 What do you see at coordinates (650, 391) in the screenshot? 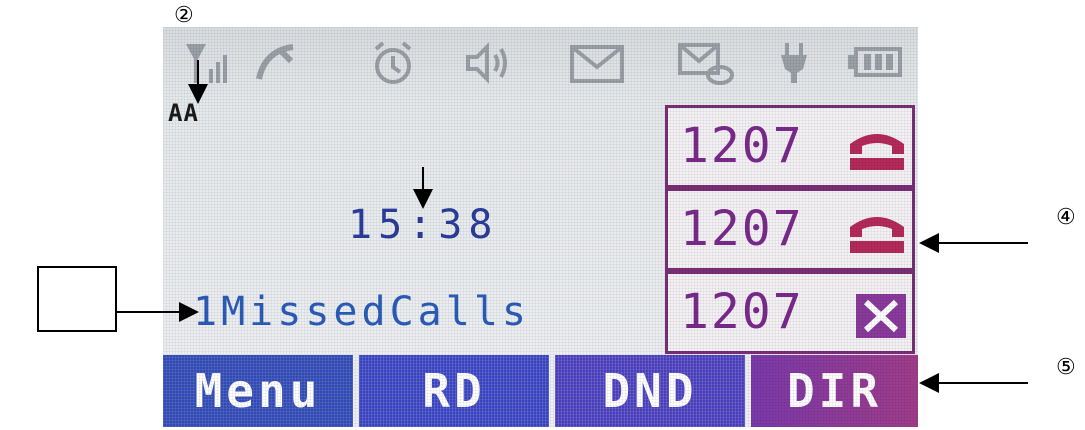
I see `softkey-dnd: DND` at bounding box center [650, 391].